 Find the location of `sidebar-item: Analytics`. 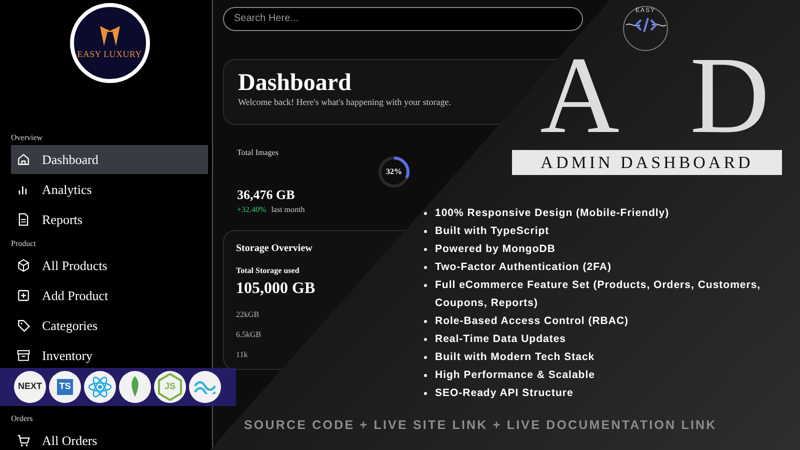

sidebar-item: Analytics is located at coordinates (109, 189).